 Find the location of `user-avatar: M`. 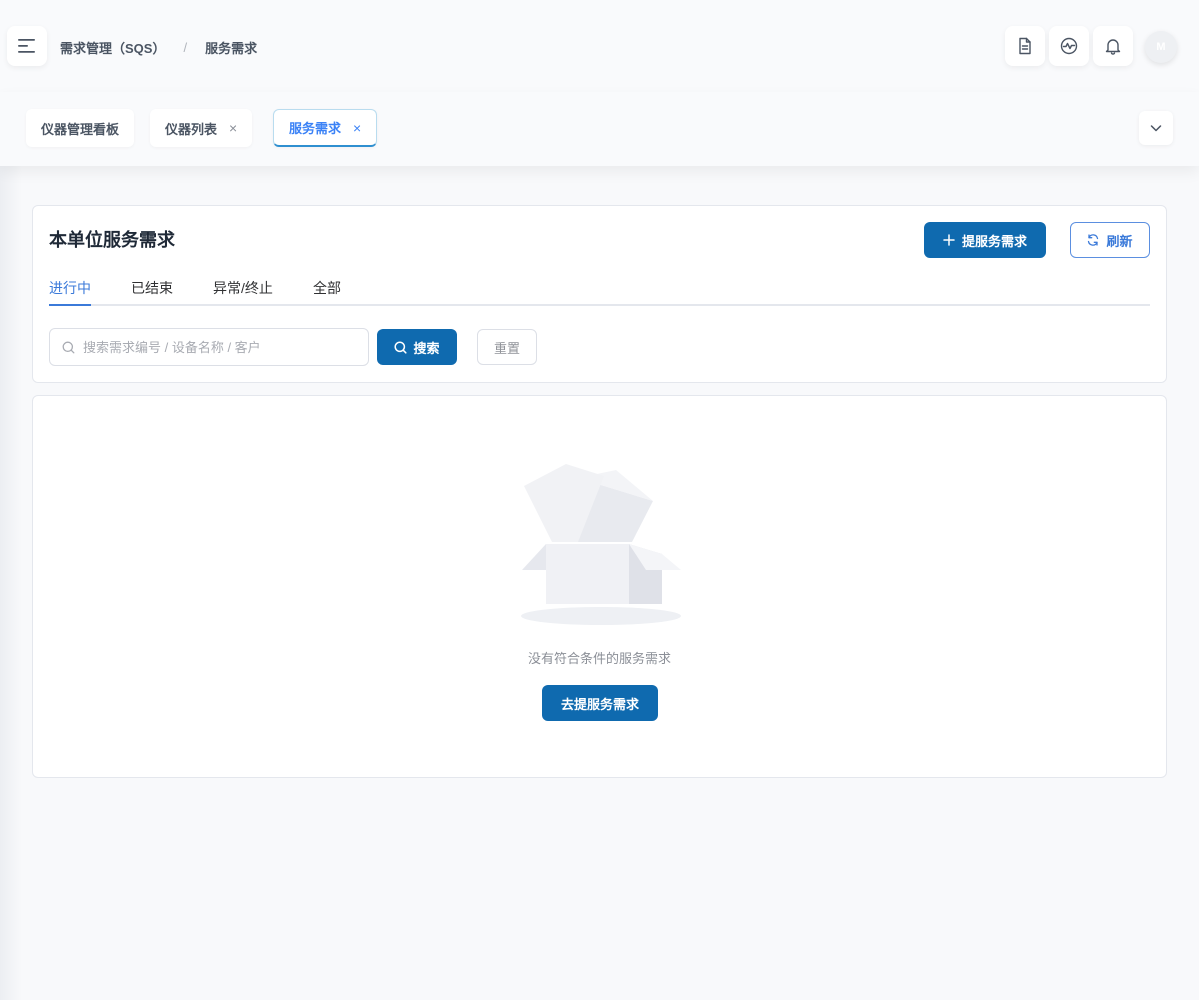

user-avatar: M is located at coordinates (1161, 47).